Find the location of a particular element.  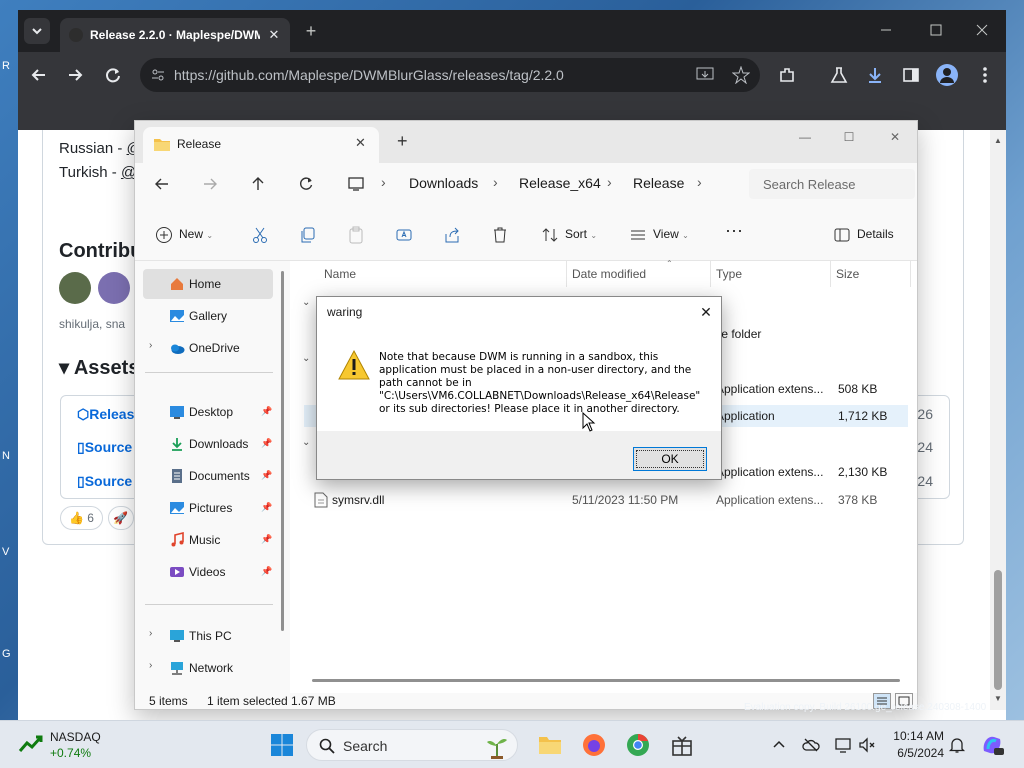

horizontal-scrollbar is located at coordinates (606, 680).